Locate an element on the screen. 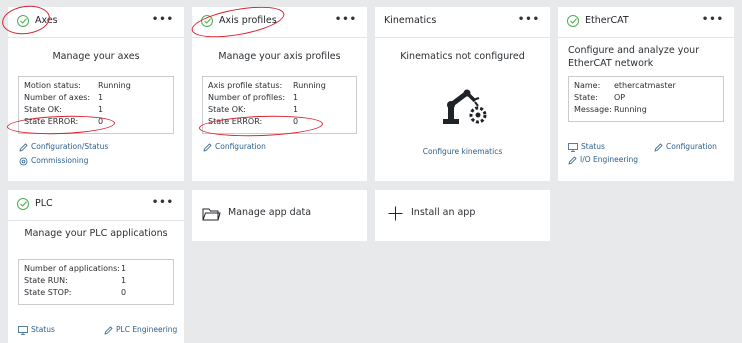  info-row: Name: ethercatmaster is located at coordinates (625, 85).